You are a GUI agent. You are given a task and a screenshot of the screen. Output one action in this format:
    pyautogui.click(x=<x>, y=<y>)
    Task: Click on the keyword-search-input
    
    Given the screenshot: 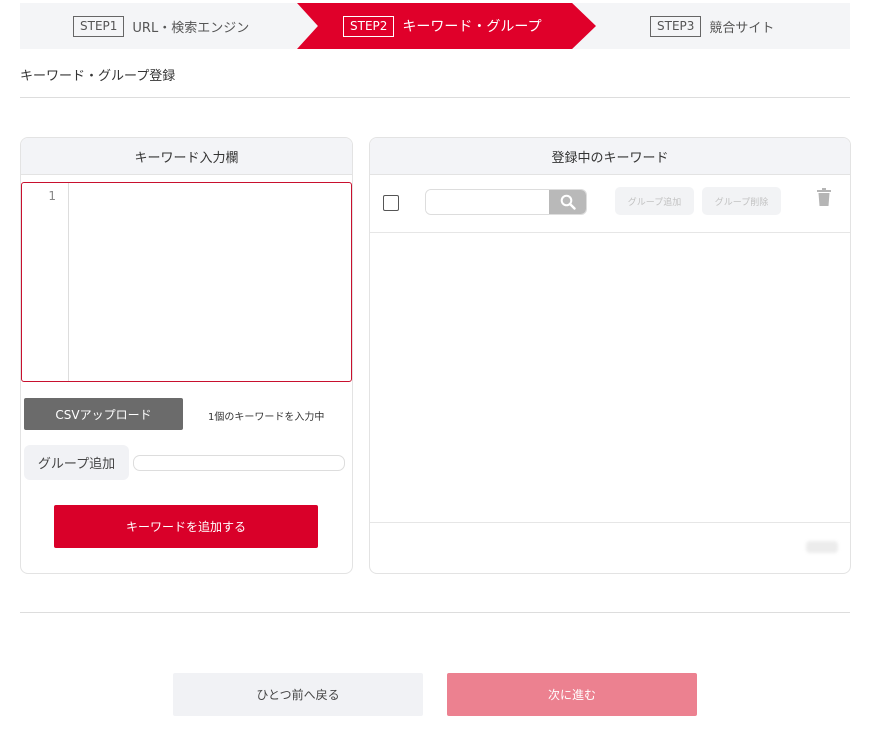 What is the action you would take?
    pyautogui.click(x=489, y=202)
    